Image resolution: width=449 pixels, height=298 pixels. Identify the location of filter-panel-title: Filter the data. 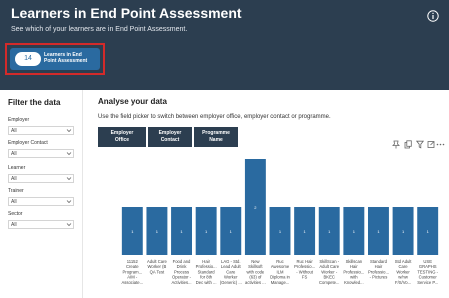
(34, 102).